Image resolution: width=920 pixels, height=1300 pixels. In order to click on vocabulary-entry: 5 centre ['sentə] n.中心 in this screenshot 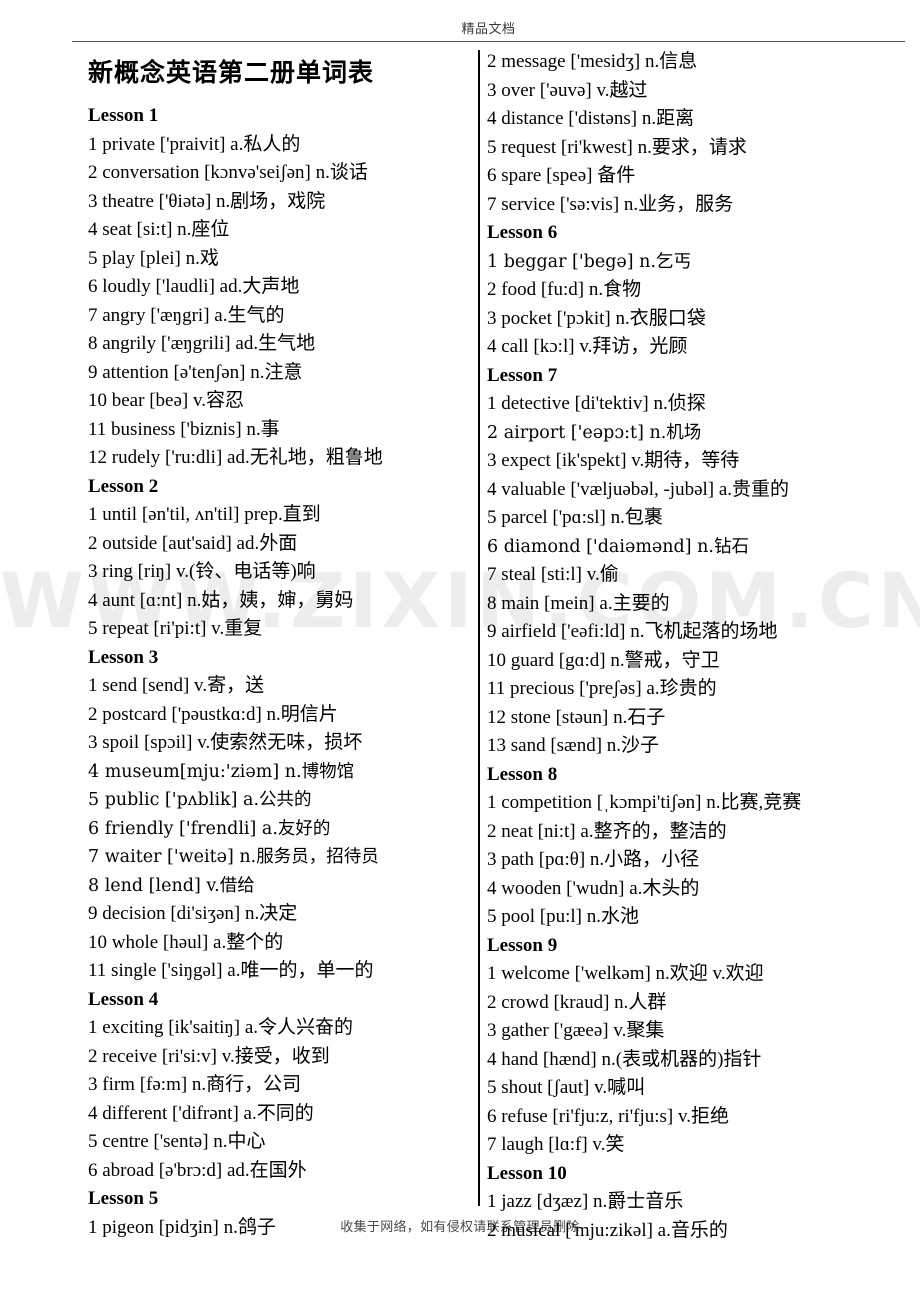, I will do `click(177, 1141)`.